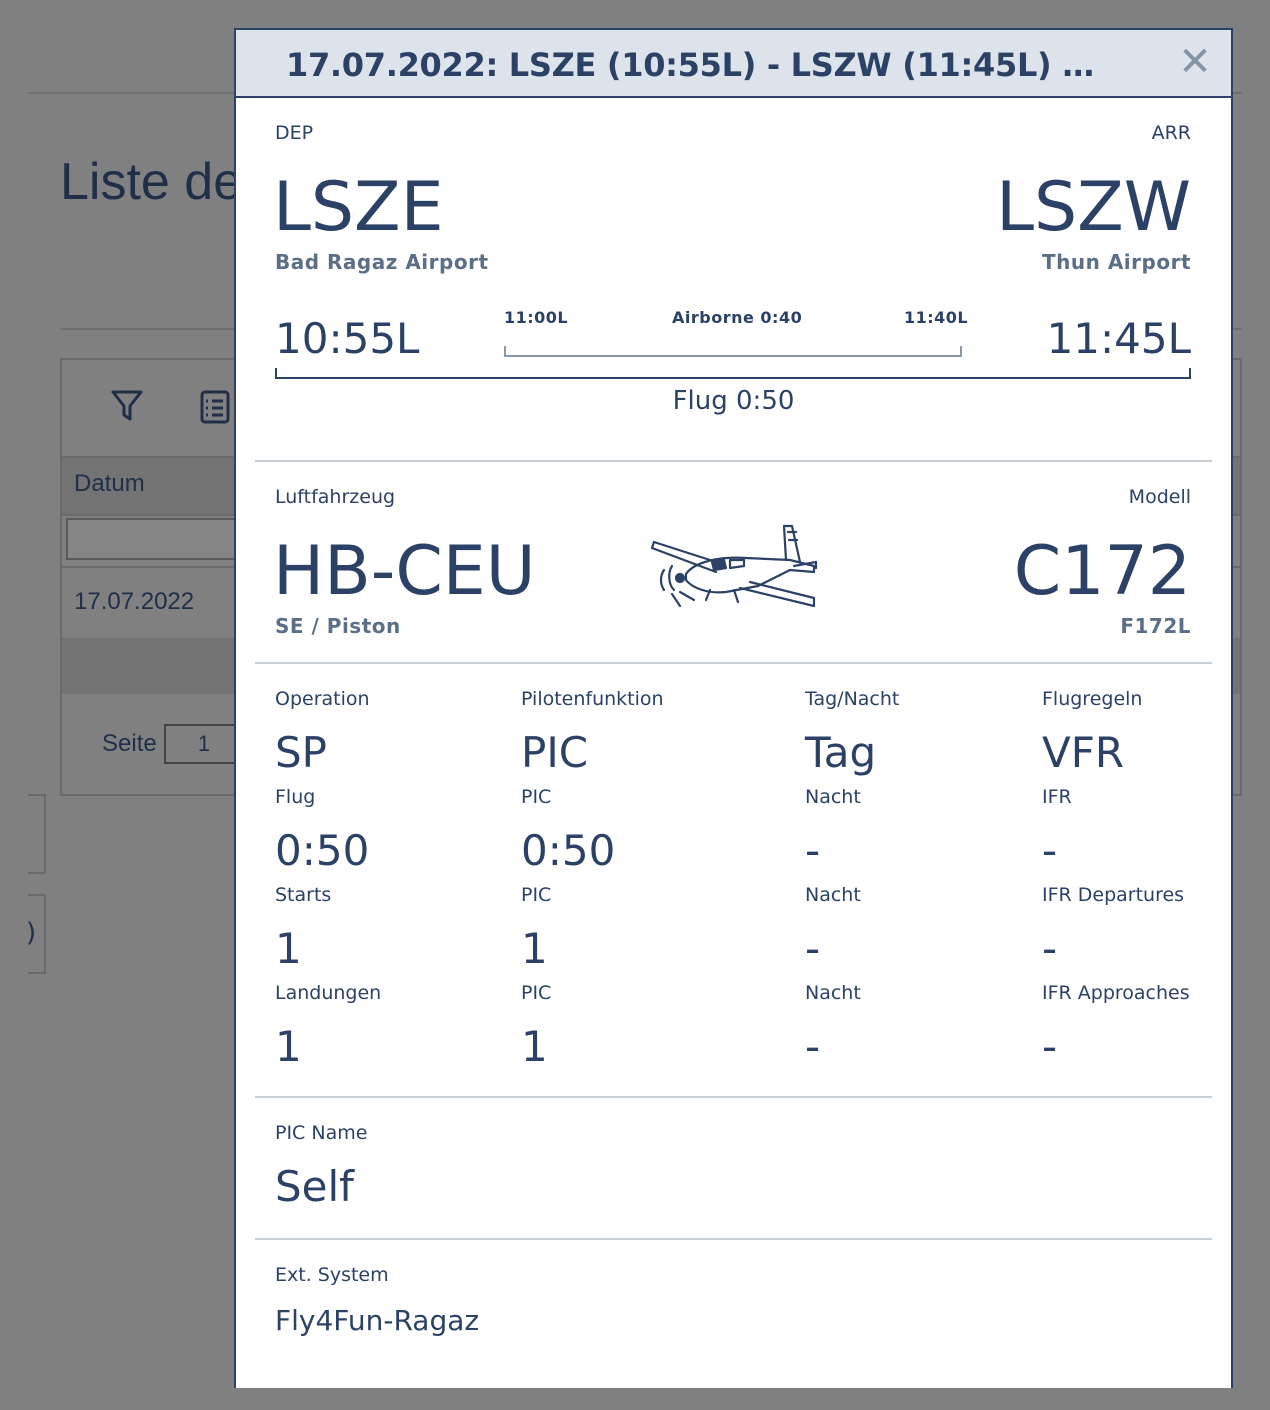 This screenshot has height=1410, width=1270. Describe the element at coordinates (338, 626) in the screenshot. I see `aircraft-category: SE / Piston` at that location.